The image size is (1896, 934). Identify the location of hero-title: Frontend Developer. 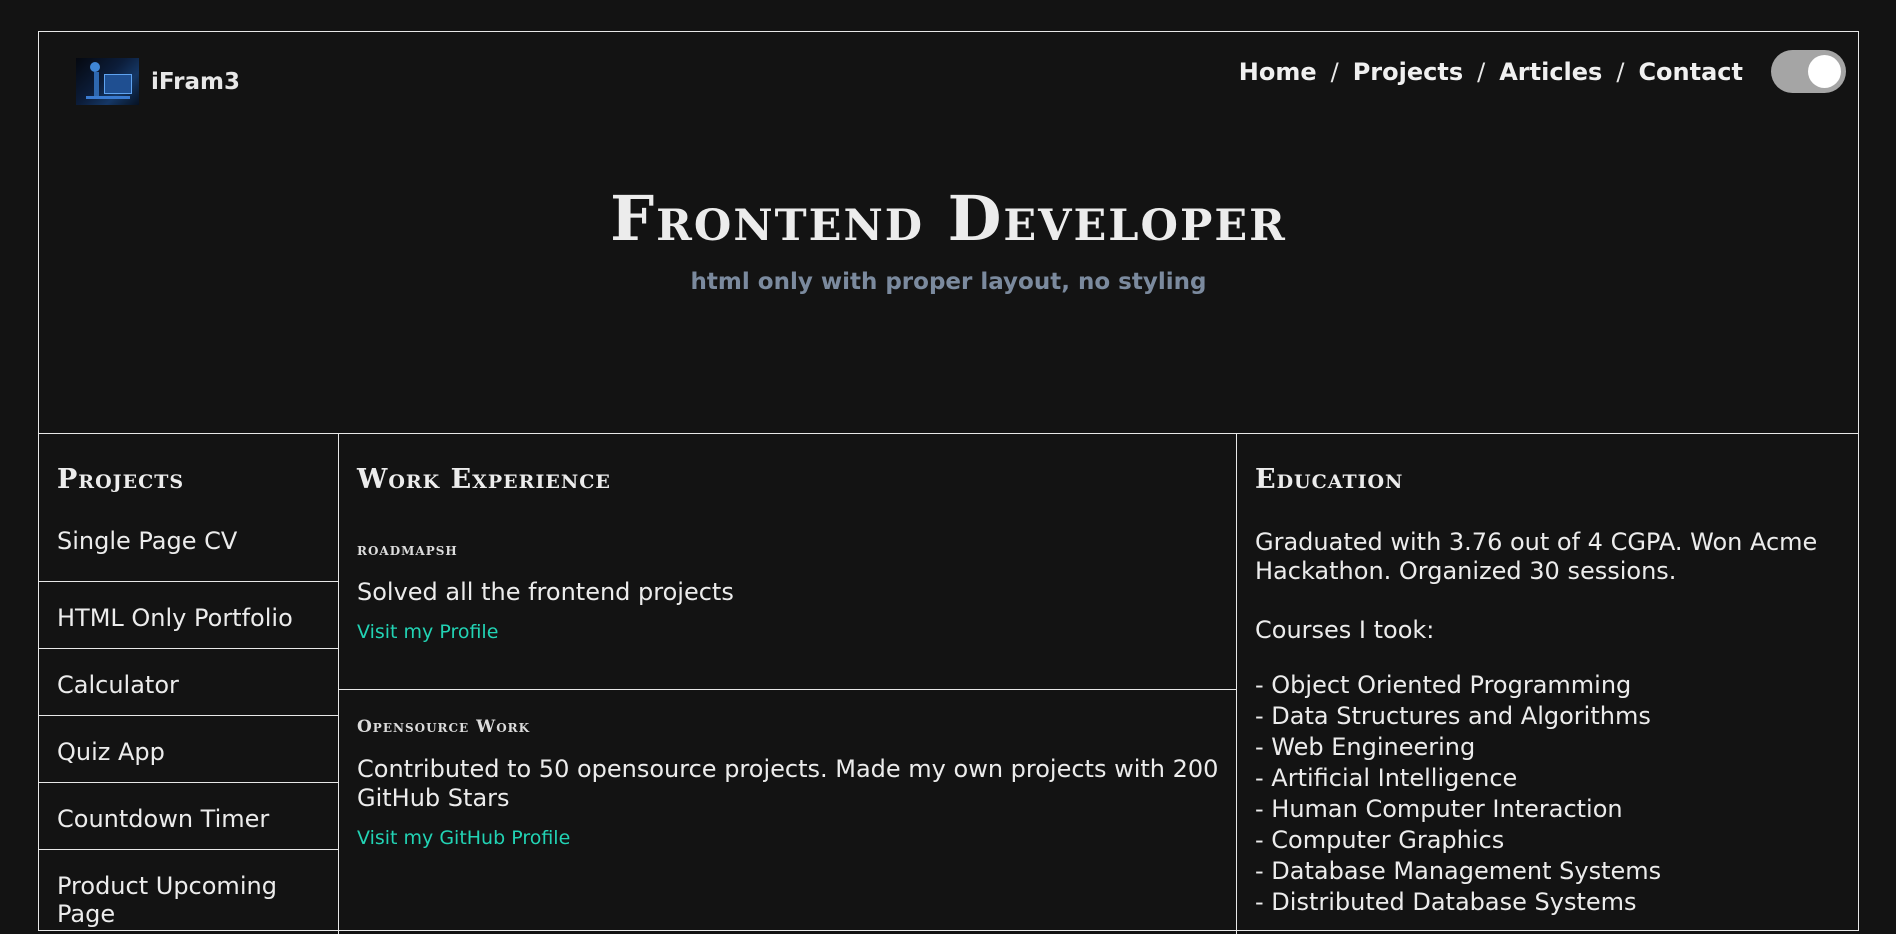
(948, 218).